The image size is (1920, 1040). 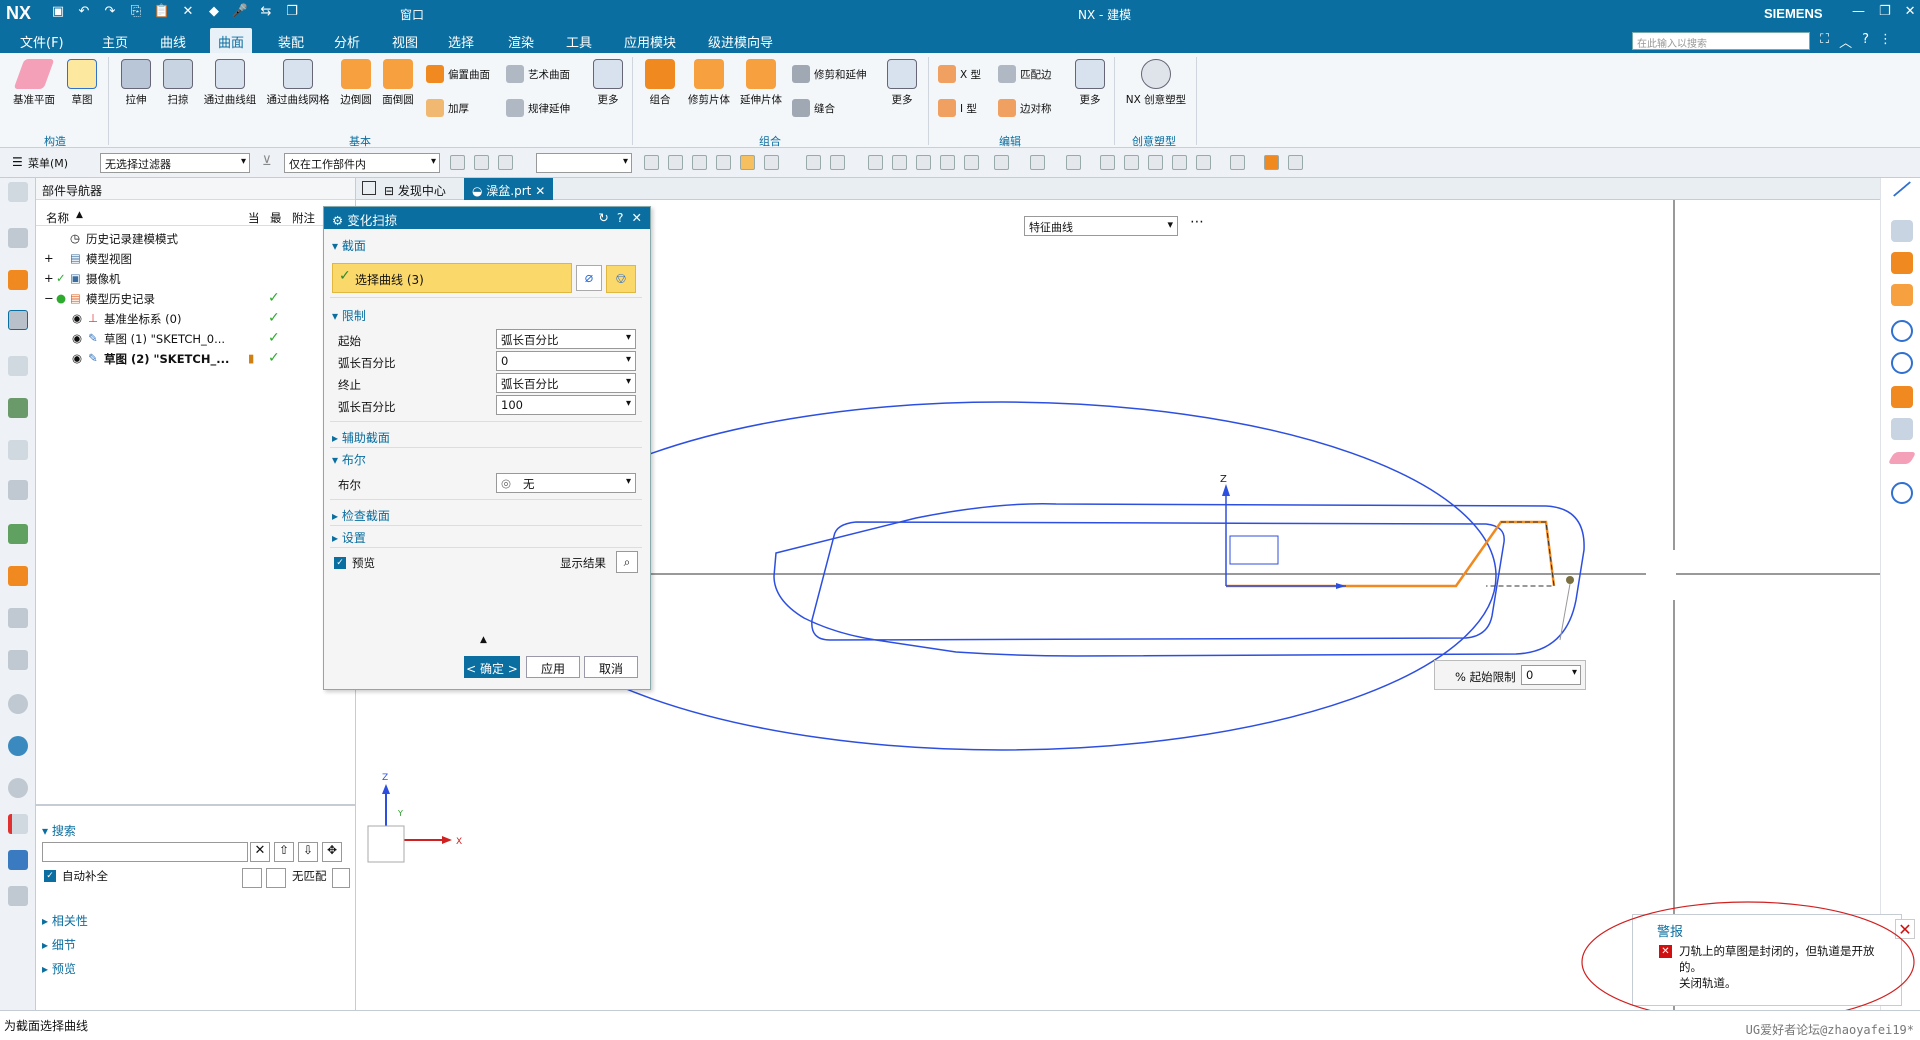 I want to click on command-search-input: 在此输入以搜索, so click(x=1721, y=41).